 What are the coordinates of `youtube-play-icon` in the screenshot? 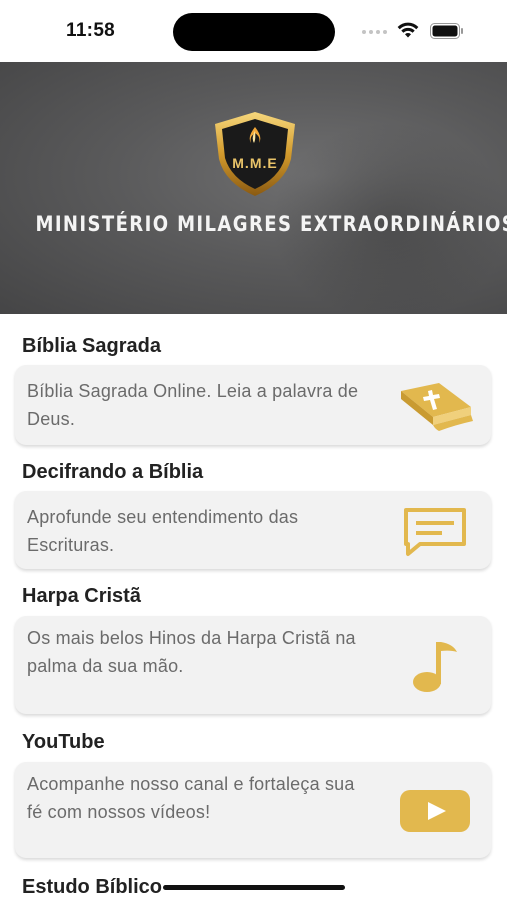 It's located at (435, 811).